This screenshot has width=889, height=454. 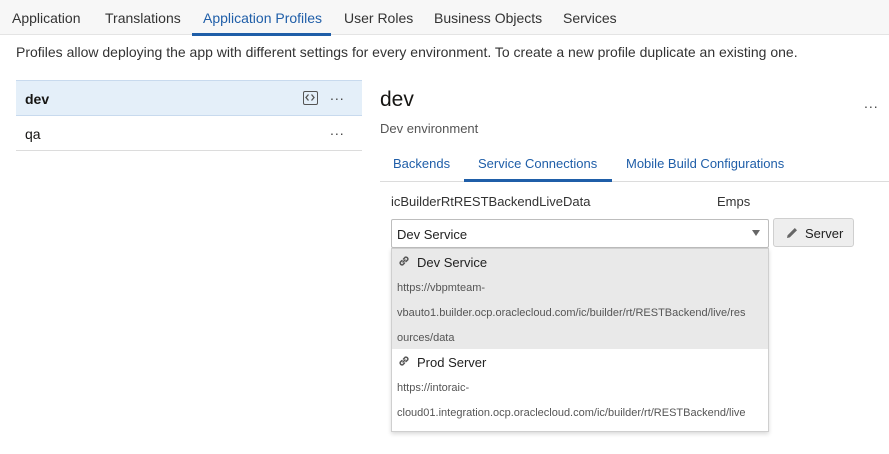 I want to click on profile-subtitle: Dev environment, so click(x=429, y=128).